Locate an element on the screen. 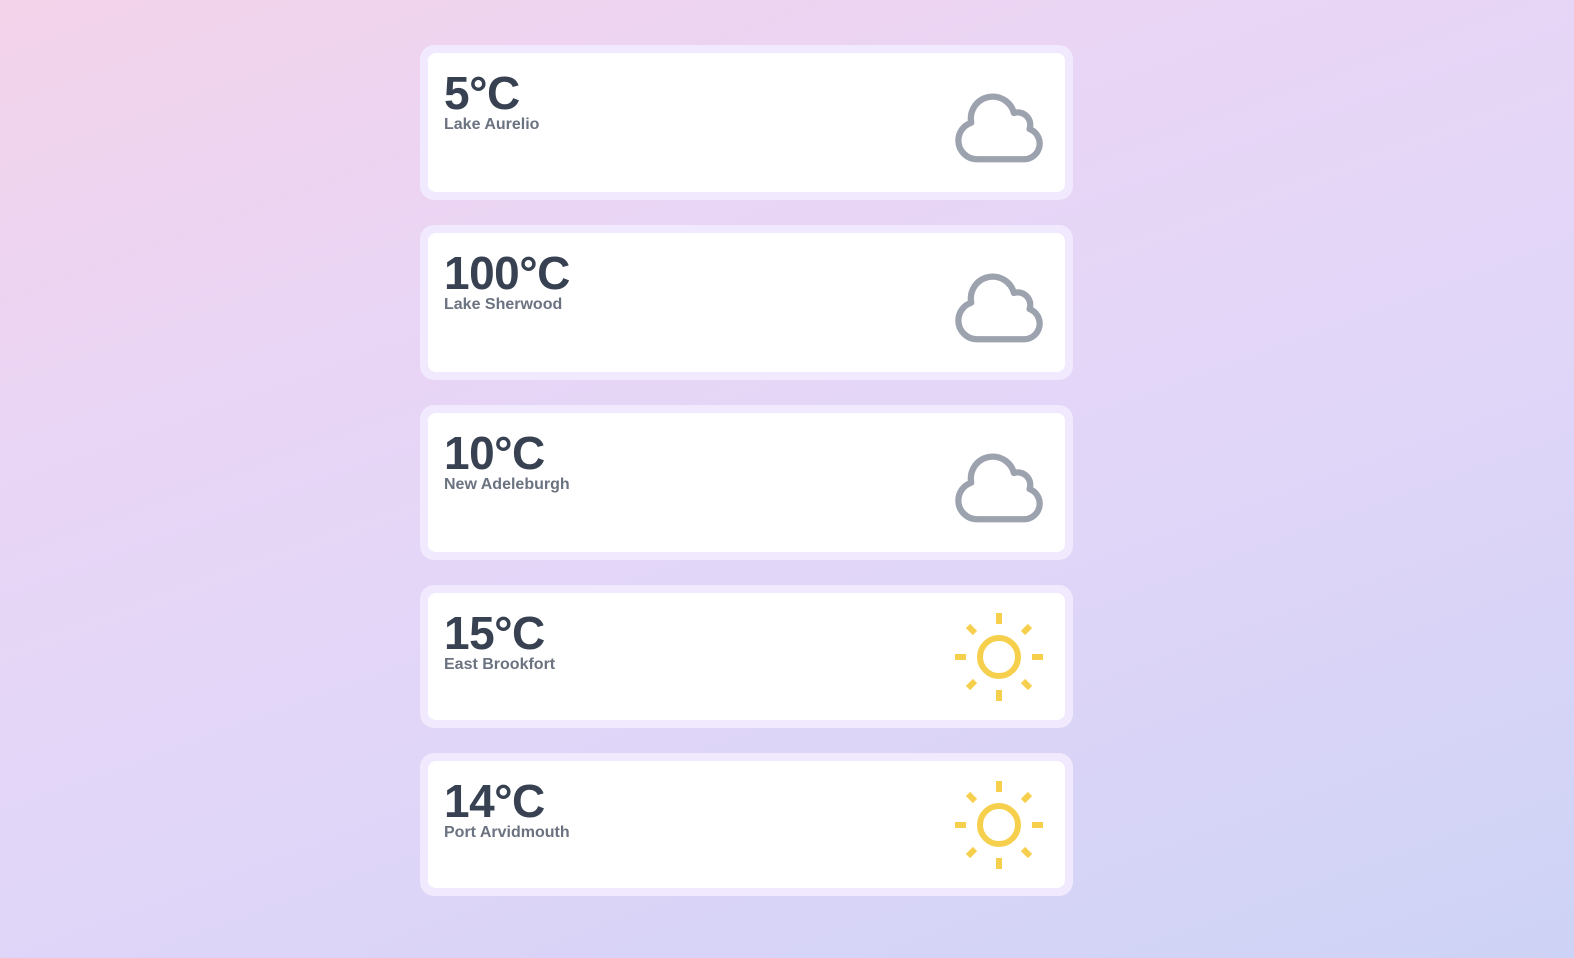 The width and height of the screenshot is (1574, 958). weather-card-body: 100°C Lake Sherwood is located at coordinates (746, 302).